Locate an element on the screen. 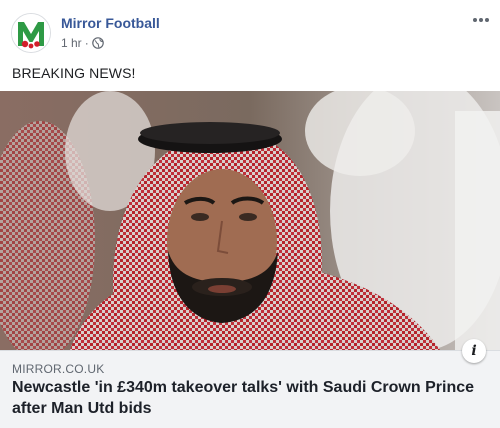 Image resolution: width=500 pixels, height=428 pixels. globe-icon is located at coordinates (97, 43).